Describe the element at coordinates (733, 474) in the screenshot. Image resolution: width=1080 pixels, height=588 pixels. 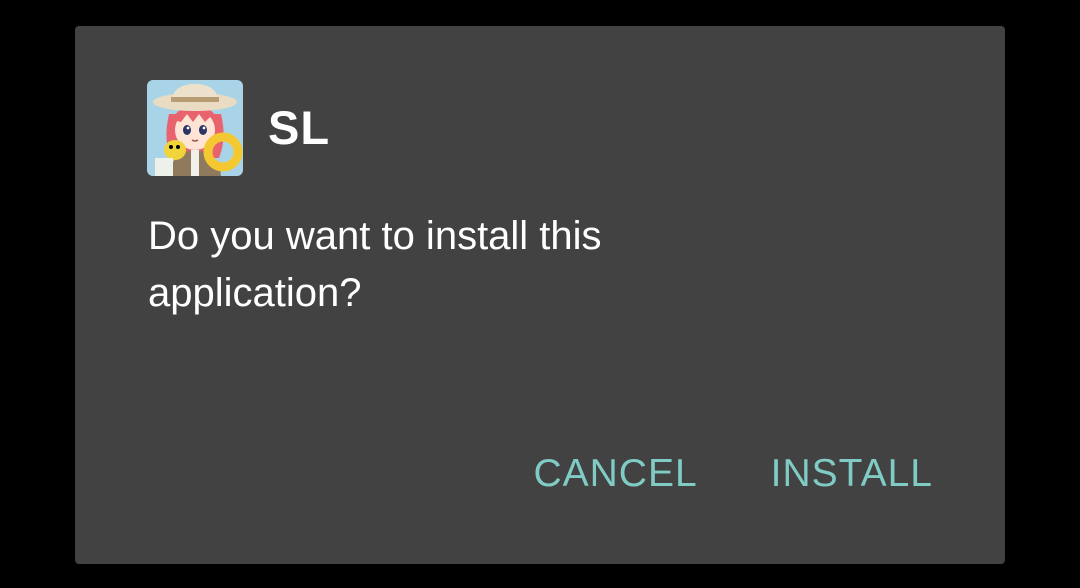
I see `dialog-actions: CANCEL INSTALL` at that location.